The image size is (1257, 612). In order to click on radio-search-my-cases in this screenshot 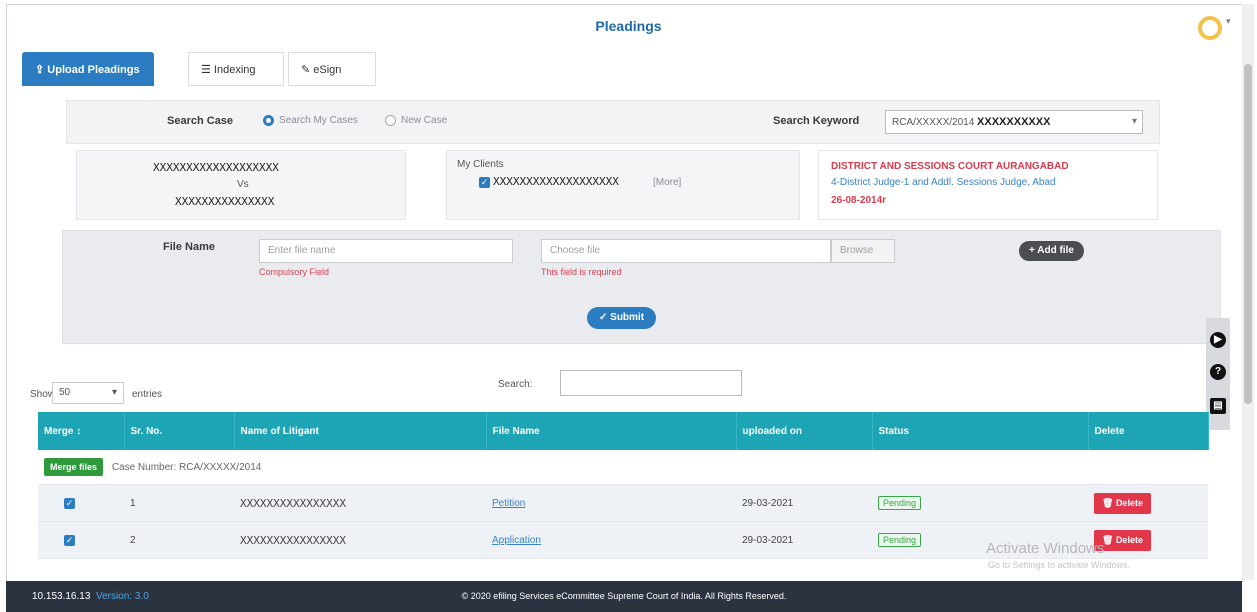, I will do `click(268, 120)`.